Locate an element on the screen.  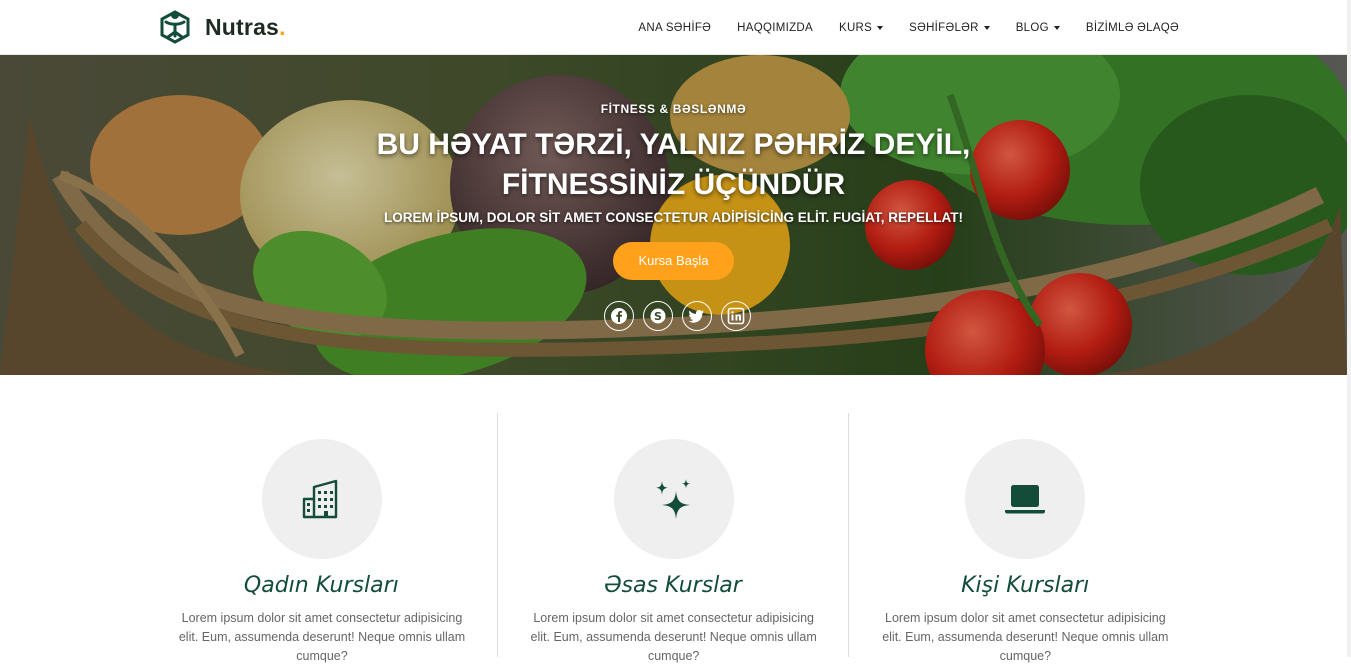
feature-title: Kişi Kursları is located at coordinates (1025, 585).